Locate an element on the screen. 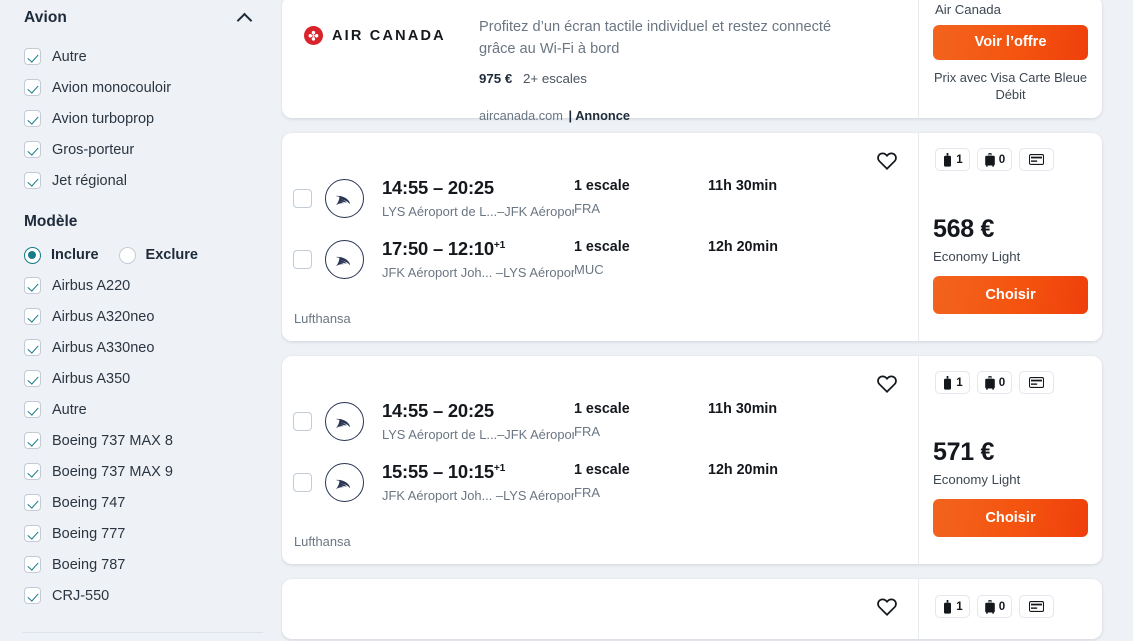  aircraft-model-label: Boeing 747 is located at coordinates (89, 502).